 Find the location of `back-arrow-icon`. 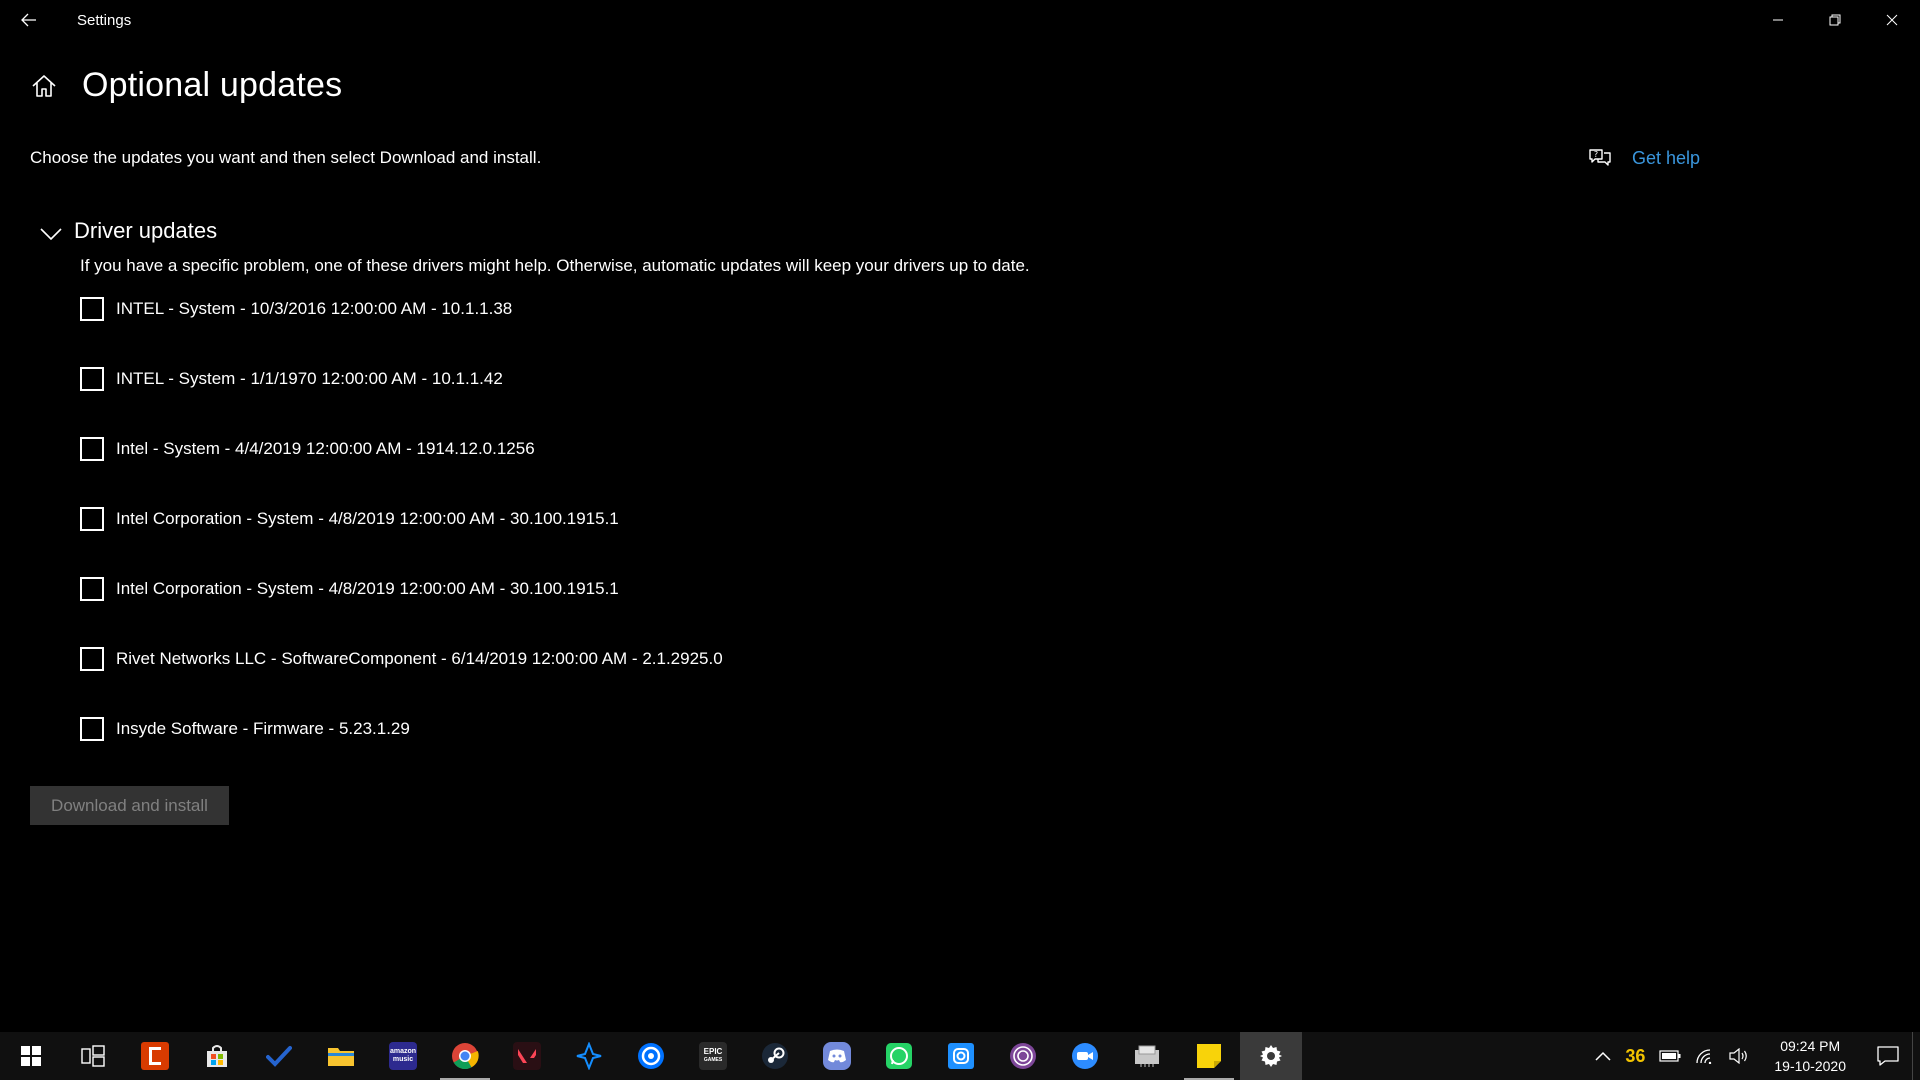

back-arrow-icon is located at coordinates (28, 20).